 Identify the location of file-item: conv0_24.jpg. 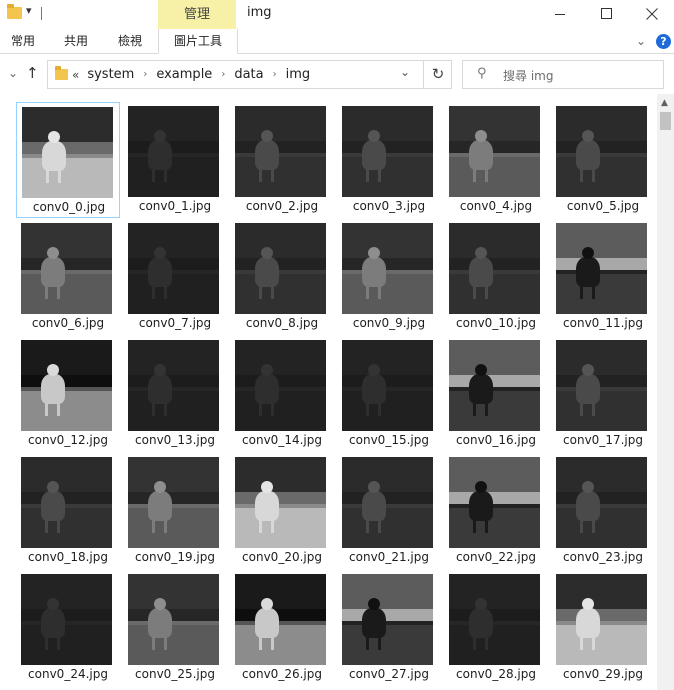
(68, 628).